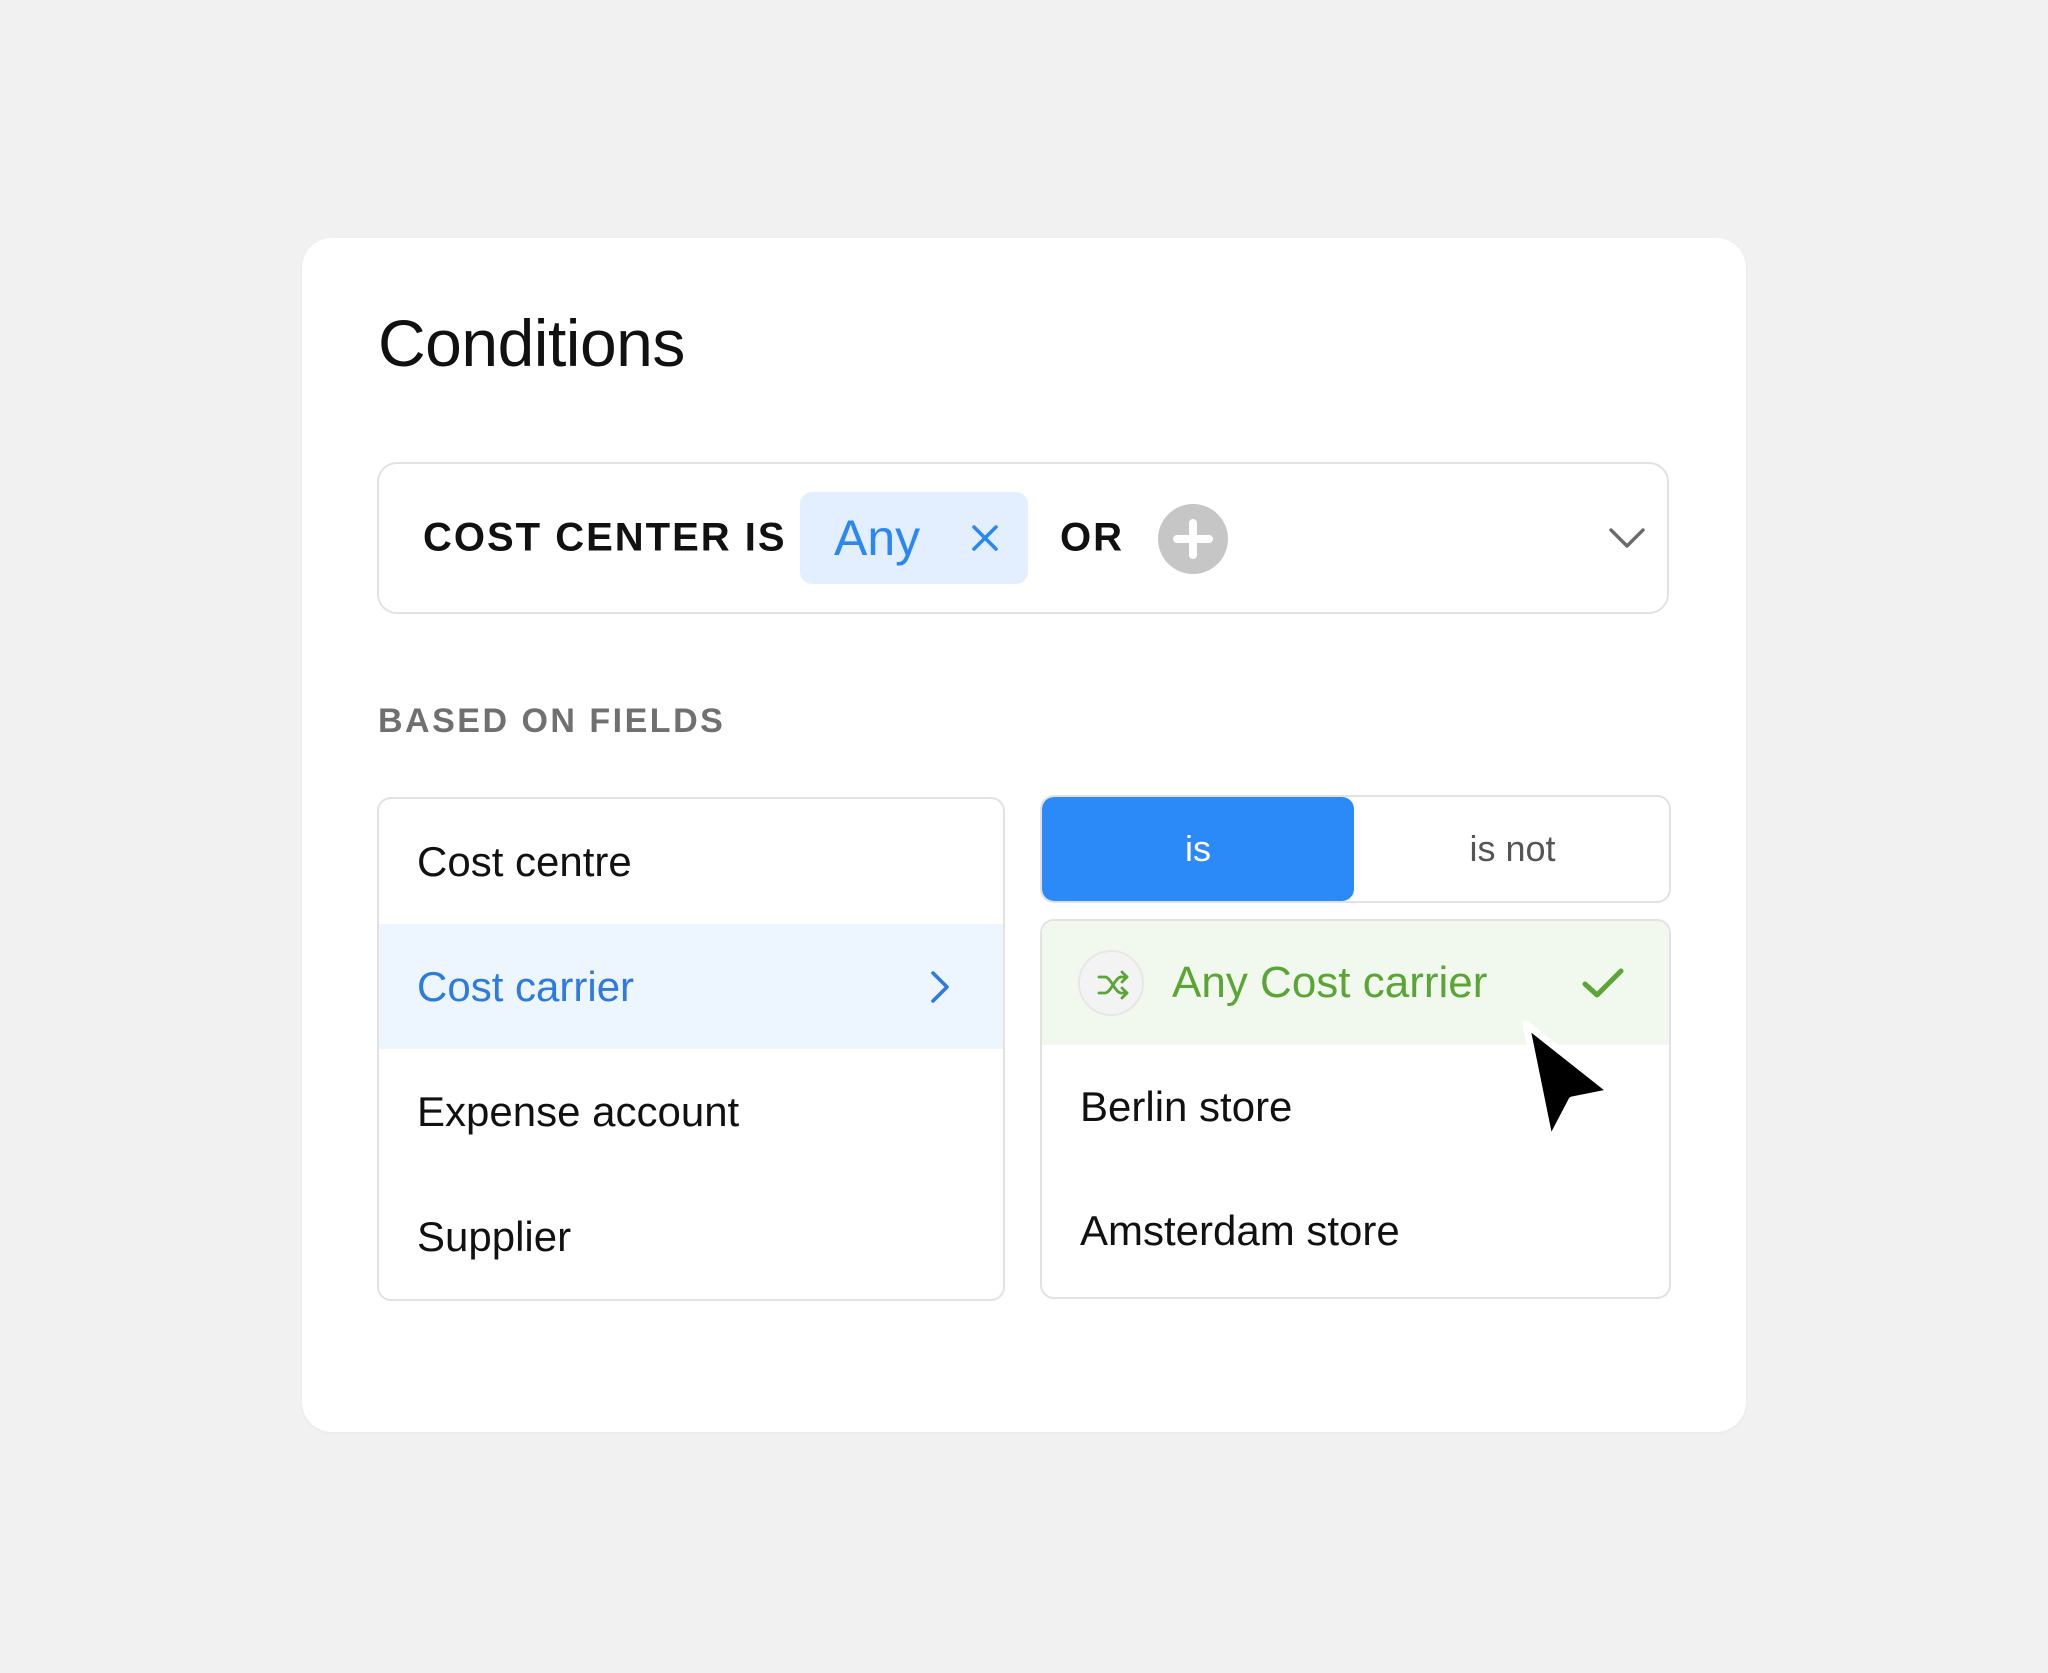 Image resolution: width=2048 pixels, height=1673 pixels. Describe the element at coordinates (552, 721) in the screenshot. I see `section-label: BASED ON FIELDS` at that location.